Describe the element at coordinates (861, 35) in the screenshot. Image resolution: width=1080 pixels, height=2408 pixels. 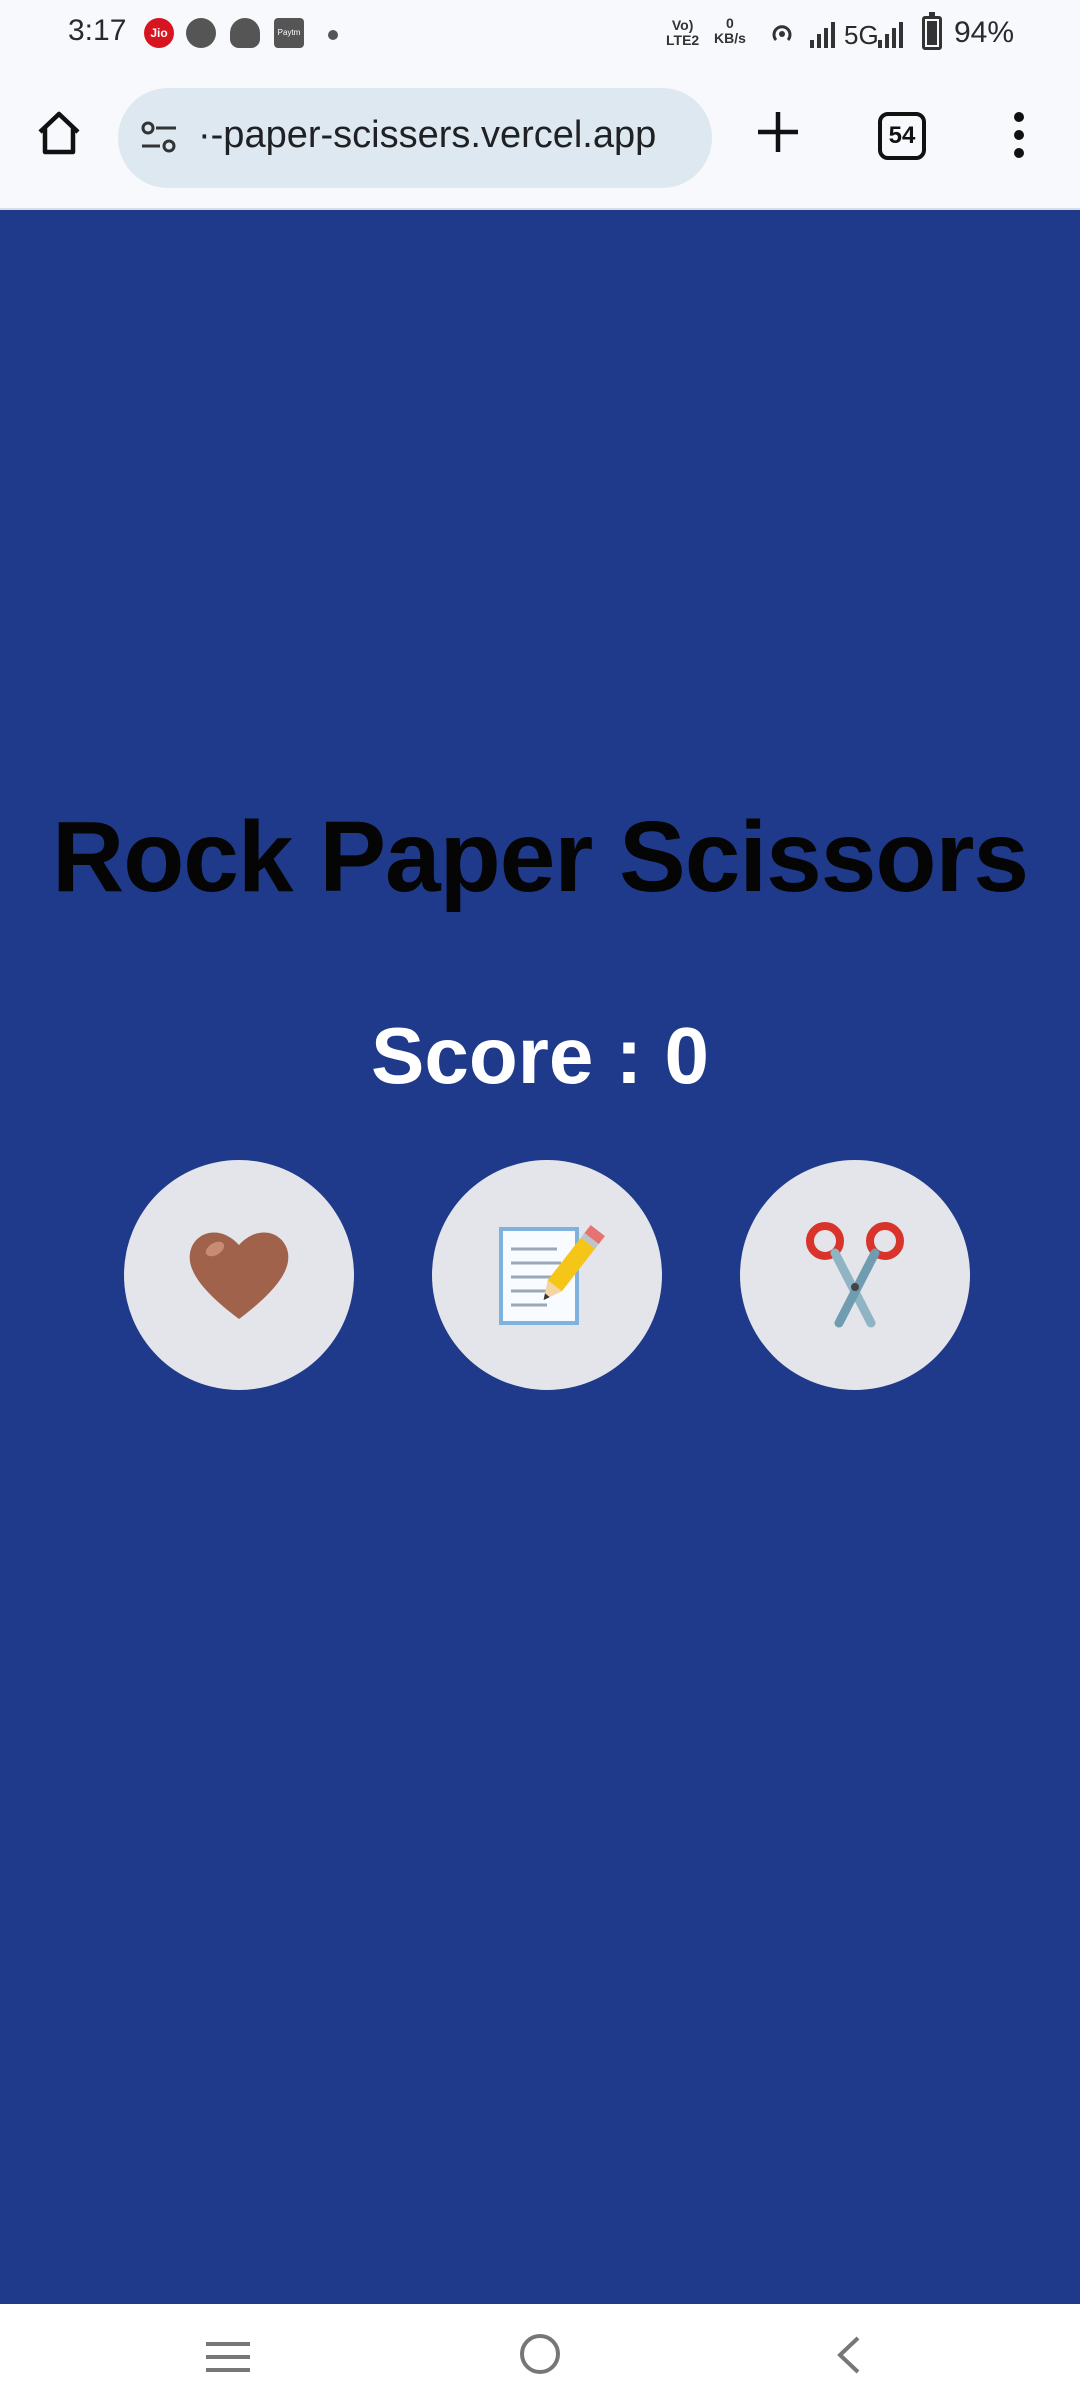
I see `network-type: 5G` at that location.